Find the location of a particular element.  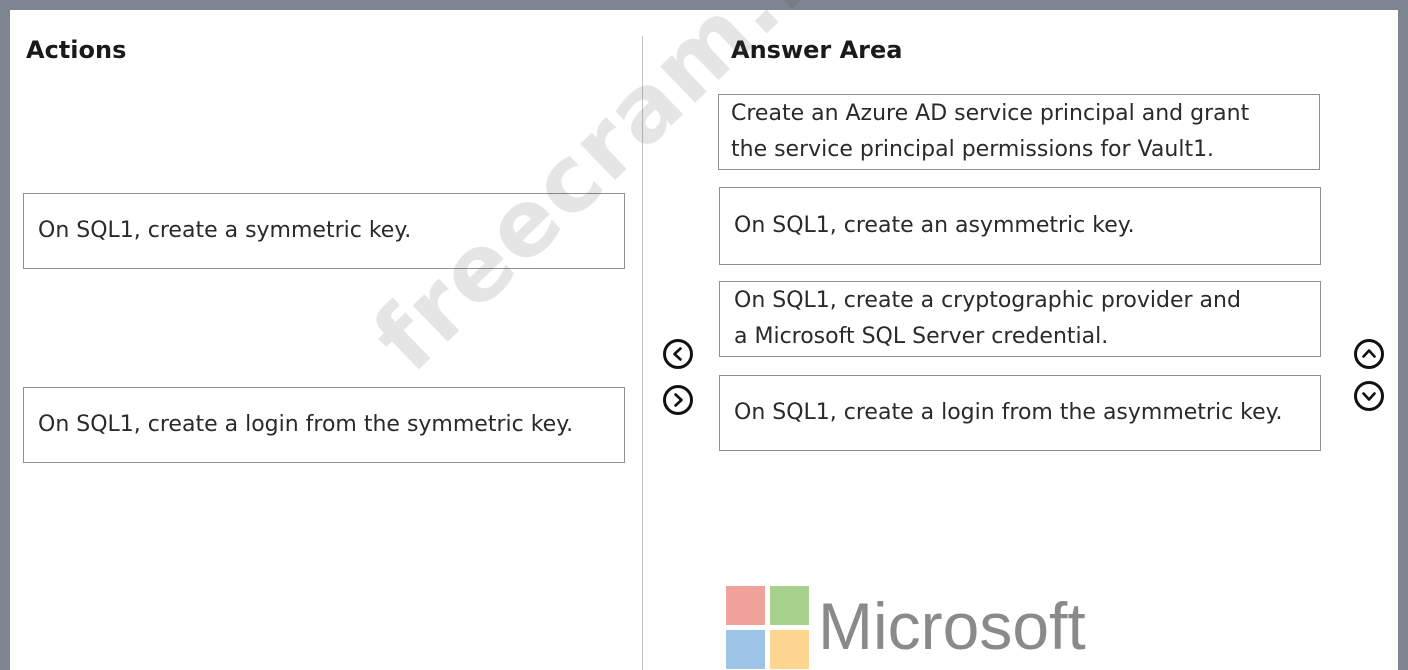

logo-square-yellow is located at coordinates (789, 649).